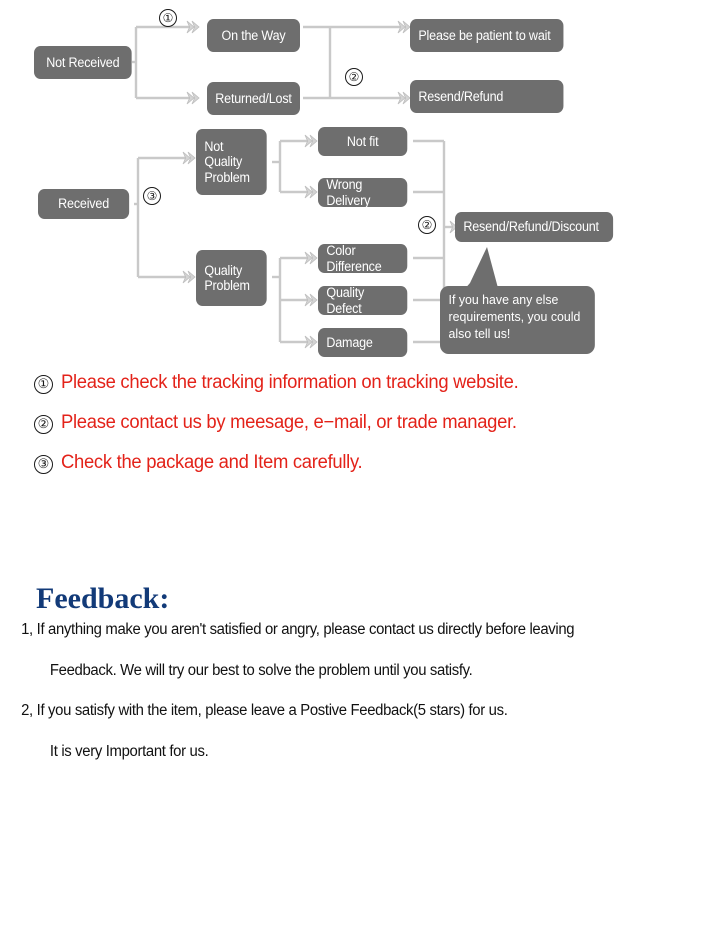  I want to click on node-wrong-delivery: Wrong Delivery, so click(363, 192).